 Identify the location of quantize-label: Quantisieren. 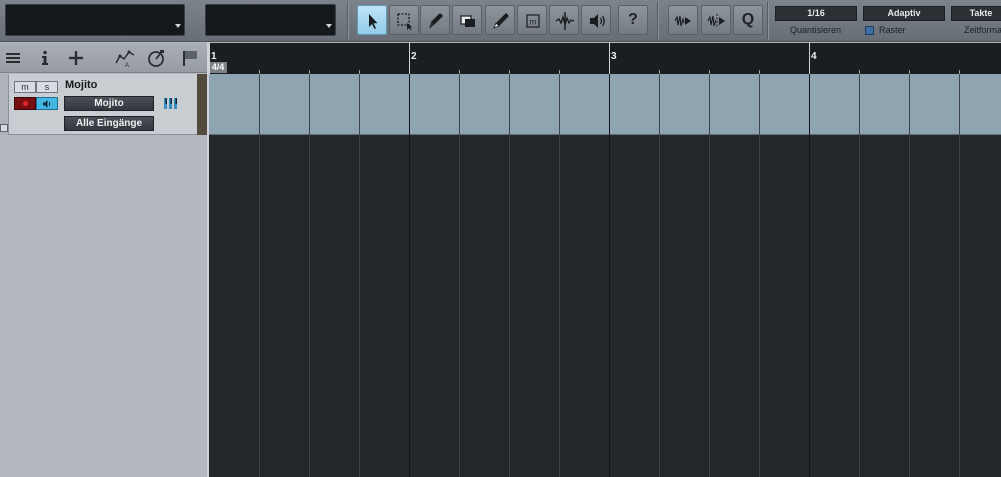
(816, 30).